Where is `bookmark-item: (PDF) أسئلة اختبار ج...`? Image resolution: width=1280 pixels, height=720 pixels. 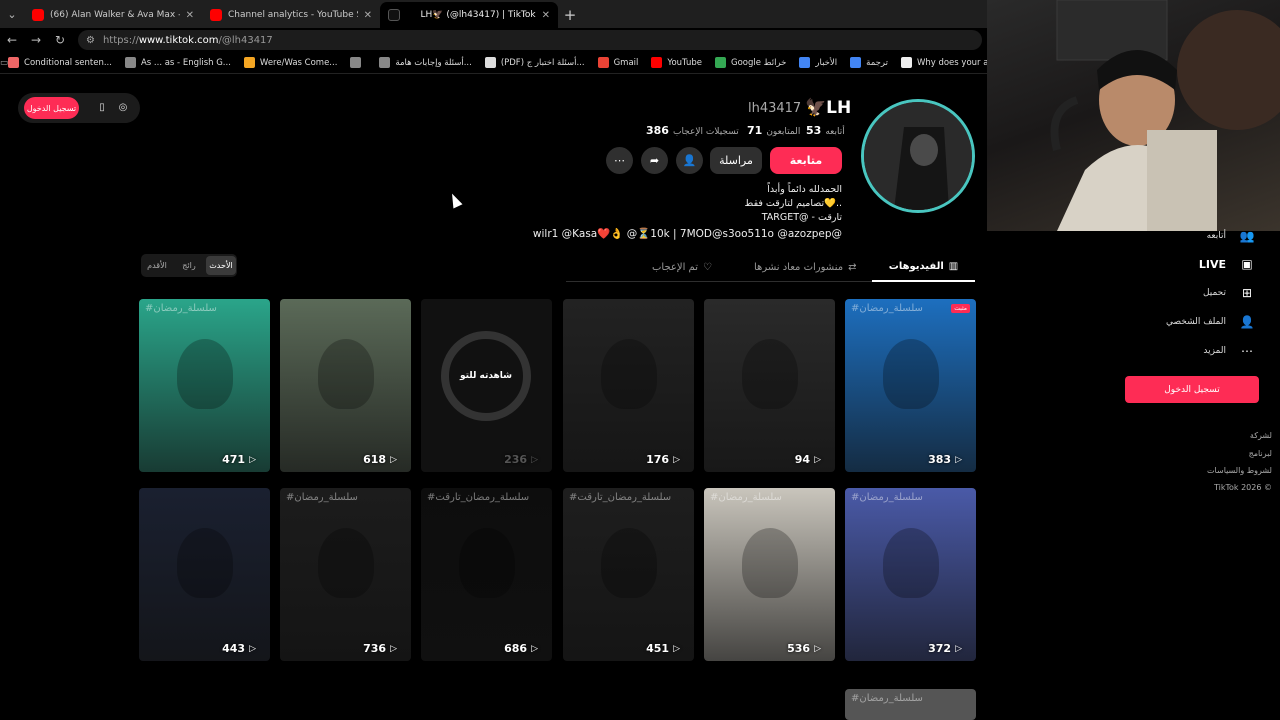
bookmark-item: (PDF) أسئلة اختبار ج... is located at coordinates (534, 62).